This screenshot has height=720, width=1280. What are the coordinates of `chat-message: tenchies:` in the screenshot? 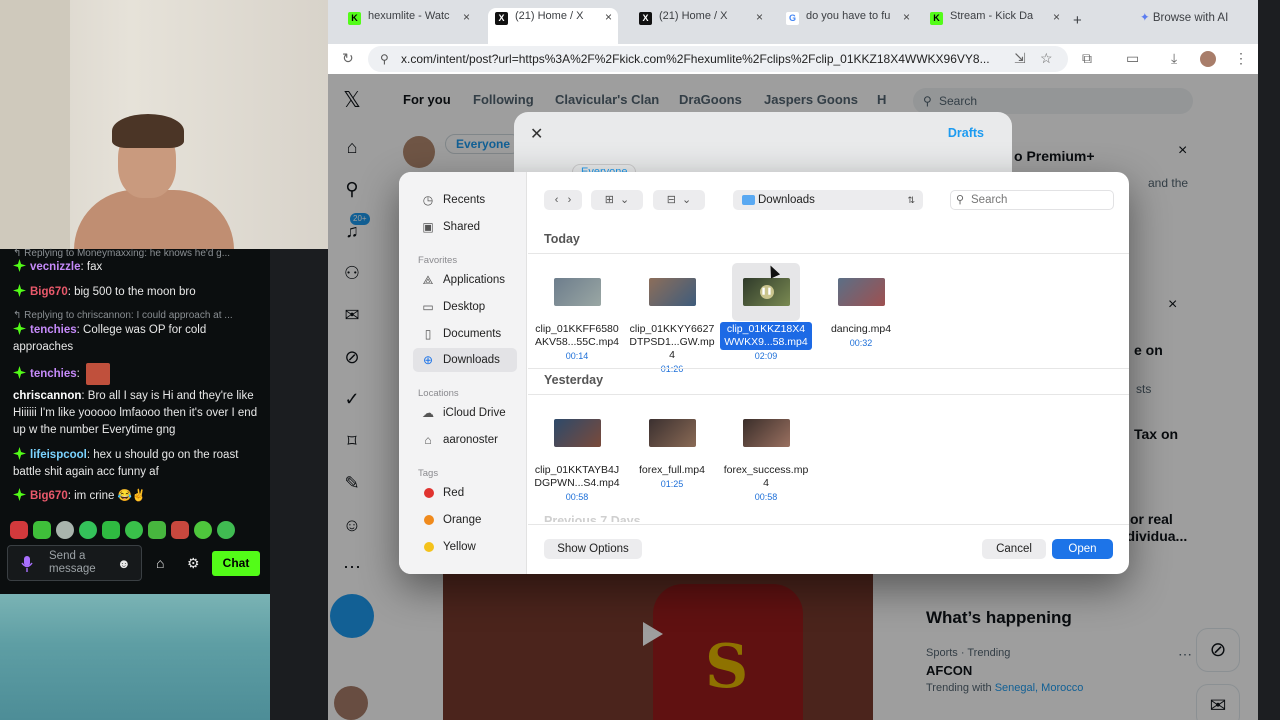 It's located at (138, 374).